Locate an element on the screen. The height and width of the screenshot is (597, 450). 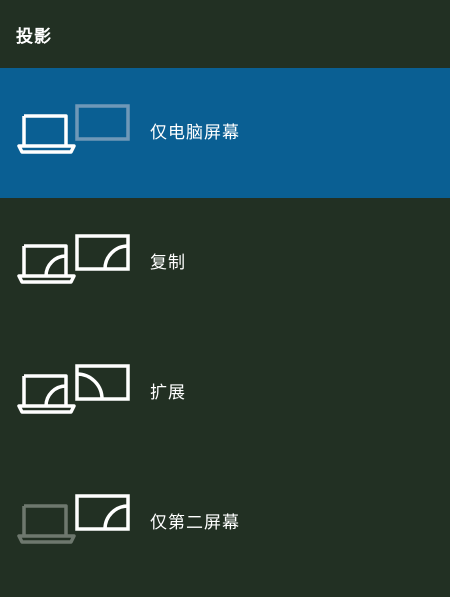
option-label: 仅第二屏幕 is located at coordinates (195, 523).